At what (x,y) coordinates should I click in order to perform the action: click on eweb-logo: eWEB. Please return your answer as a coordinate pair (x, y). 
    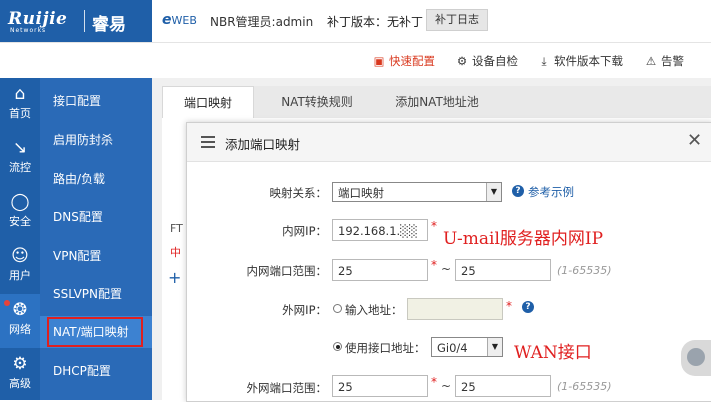
    Looking at the image, I should click on (179, 20).